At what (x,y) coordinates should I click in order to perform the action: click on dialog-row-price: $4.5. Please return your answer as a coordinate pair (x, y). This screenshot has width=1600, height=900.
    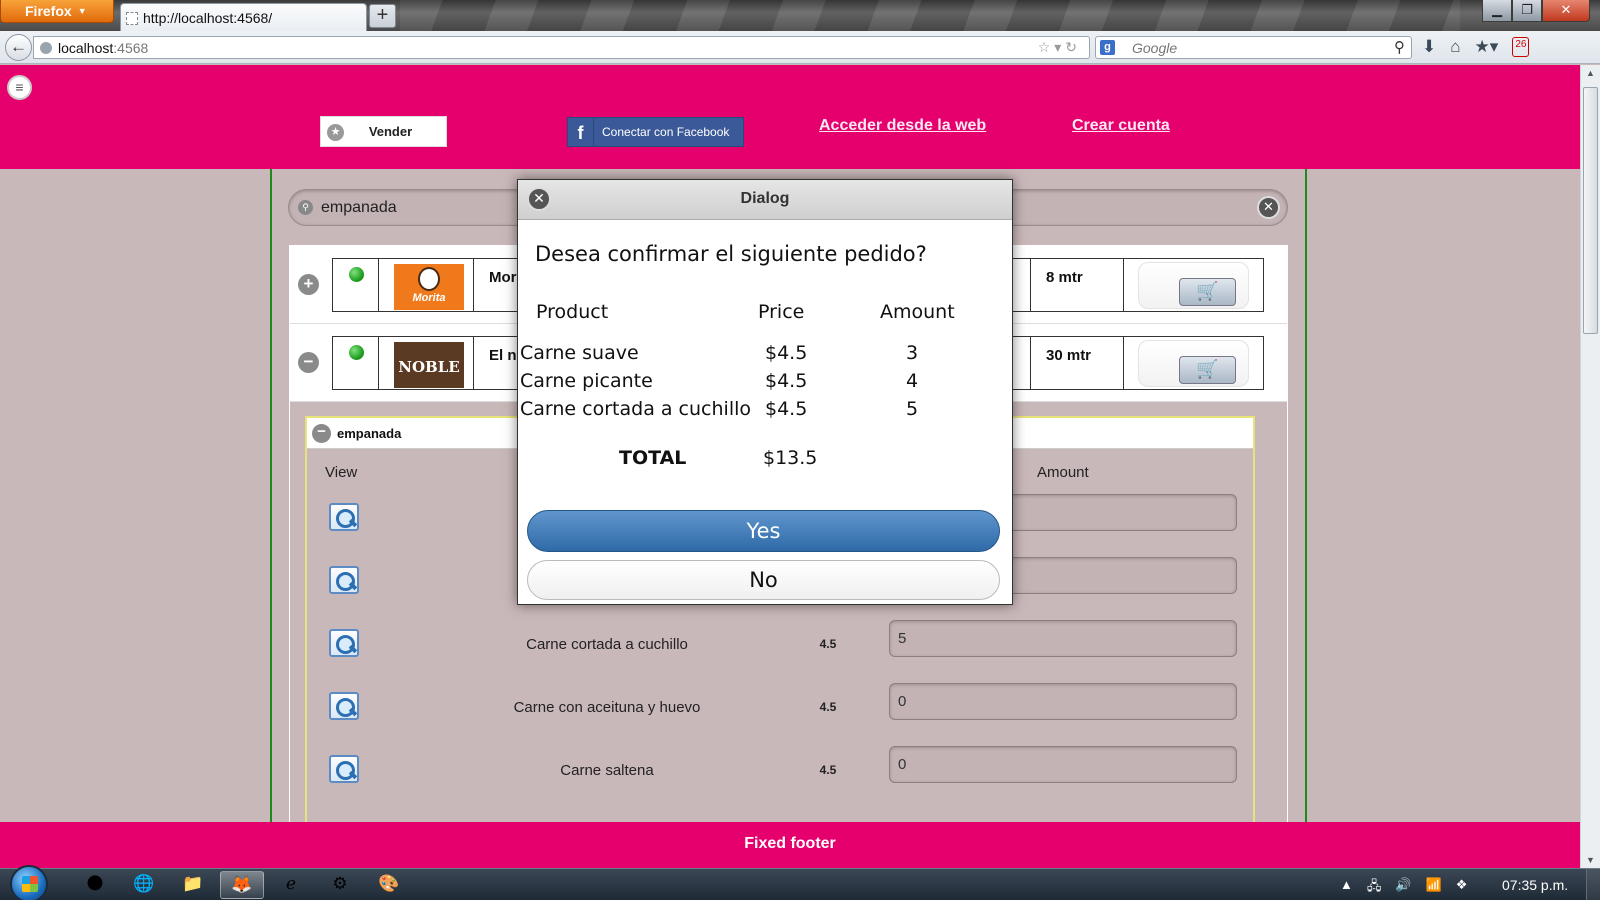
    Looking at the image, I should click on (786, 381).